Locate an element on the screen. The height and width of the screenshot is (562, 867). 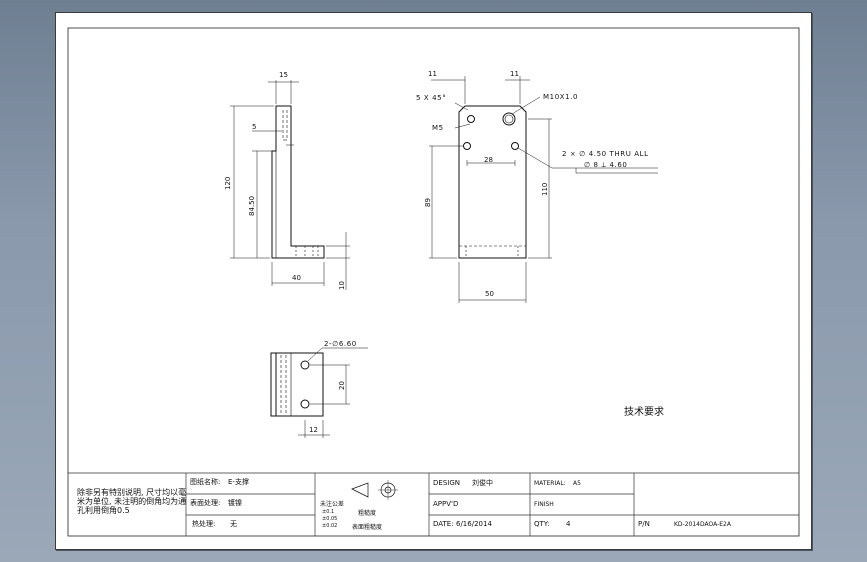
dim-bottom-spacing: 20 is located at coordinates (342, 385).